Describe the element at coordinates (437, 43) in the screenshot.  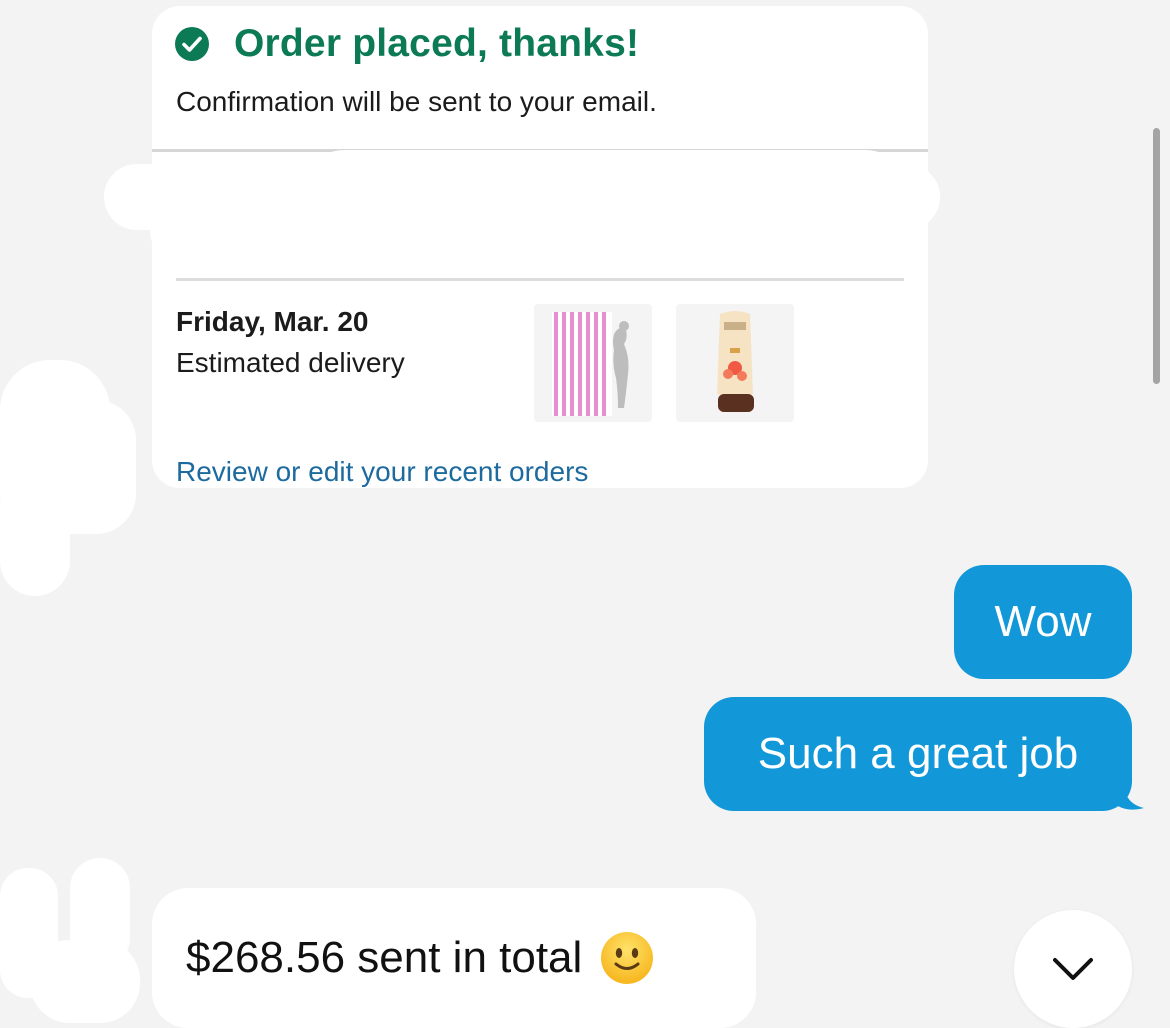
I see `order-title: Order placed, thanks!` at that location.